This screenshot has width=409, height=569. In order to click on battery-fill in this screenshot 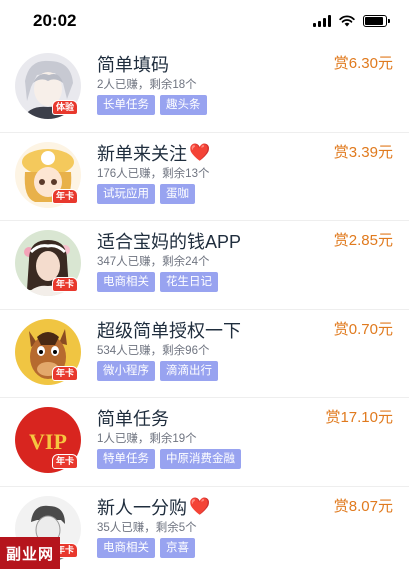, I will do `click(374, 21)`.